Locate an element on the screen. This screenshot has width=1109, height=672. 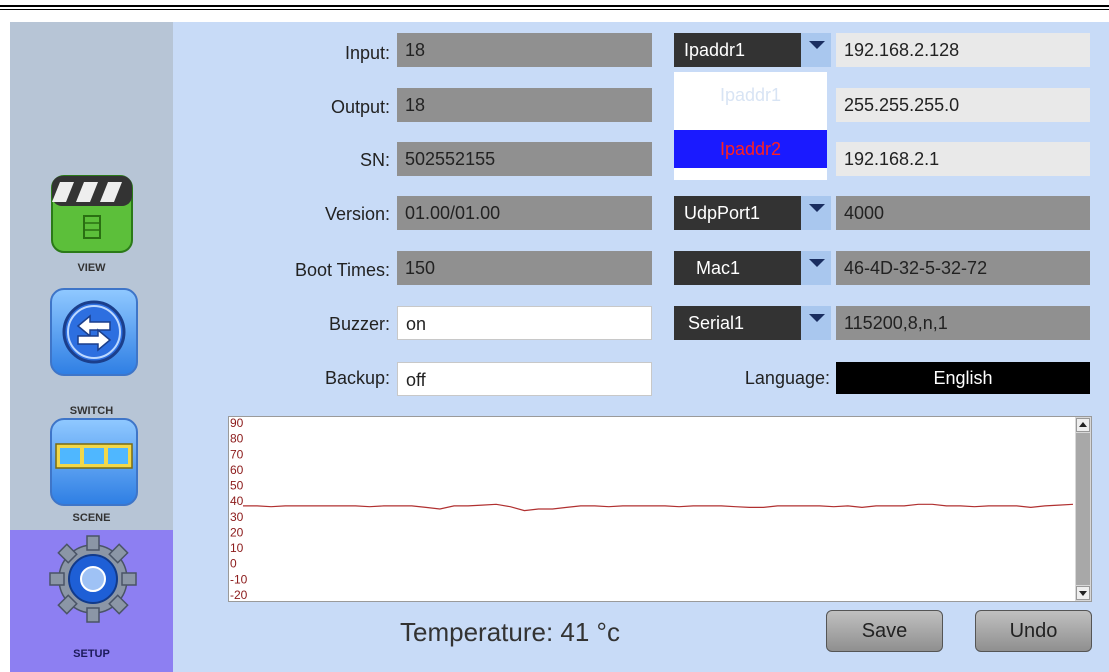
buzzer-label: Buzzer: is located at coordinates (359, 324).